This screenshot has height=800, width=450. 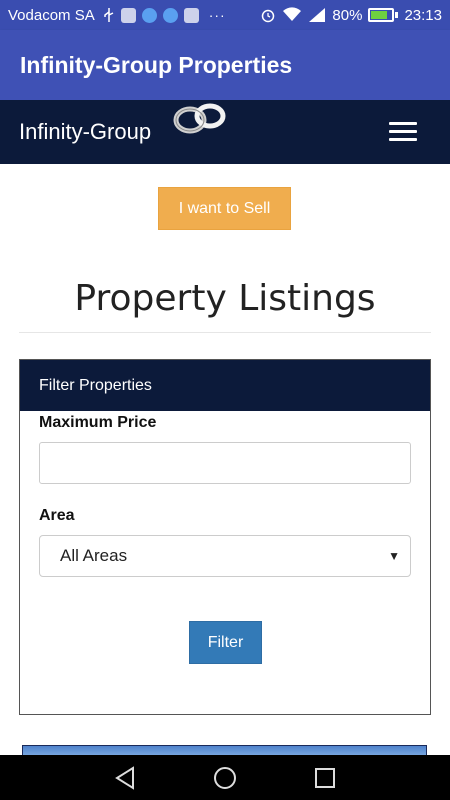 I want to click on app-bar: Infinity-Group Properties, so click(x=225, y=65).